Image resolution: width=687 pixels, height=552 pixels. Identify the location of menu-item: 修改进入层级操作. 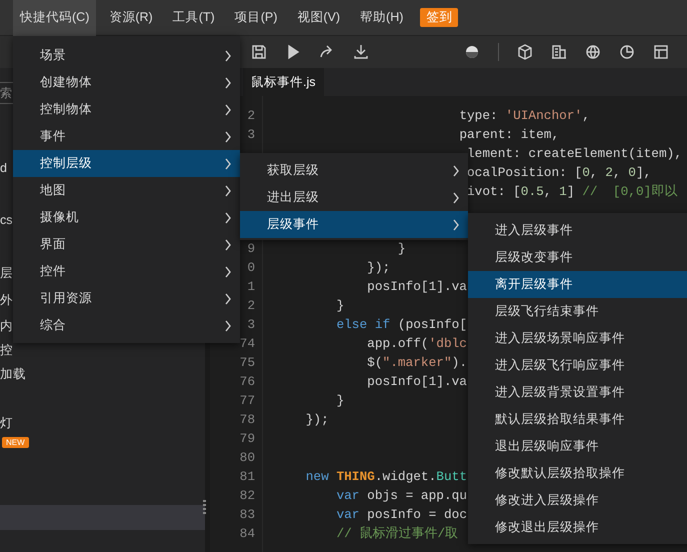
(577, 500).